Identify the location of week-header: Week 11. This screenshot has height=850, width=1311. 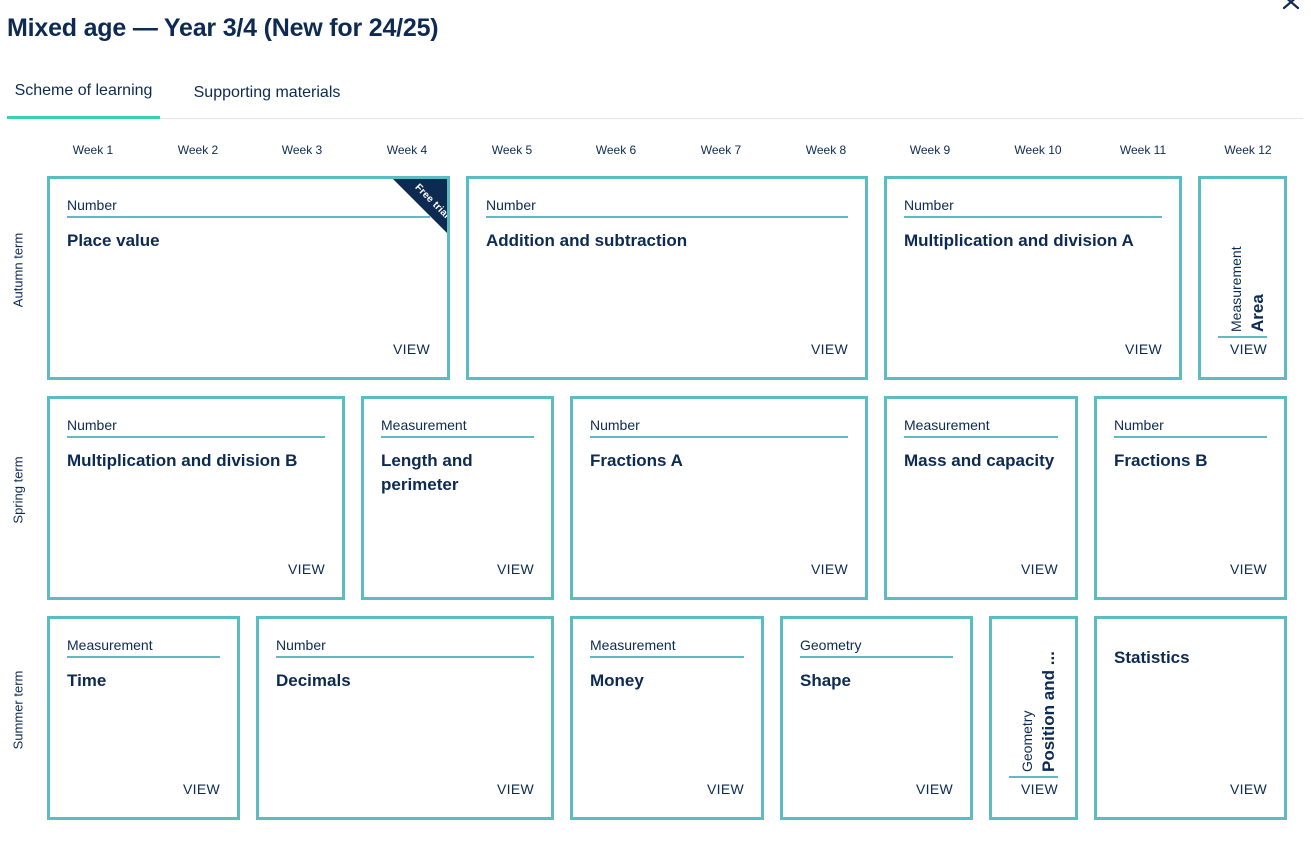
(1143, 150).